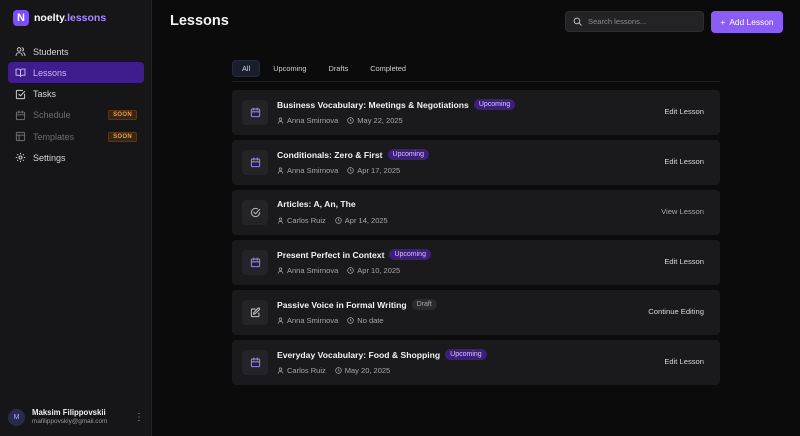  Describe the element at coordinates (50, 72) in the screenshot. I see `sidebar-item-label: Lessons` at that location.